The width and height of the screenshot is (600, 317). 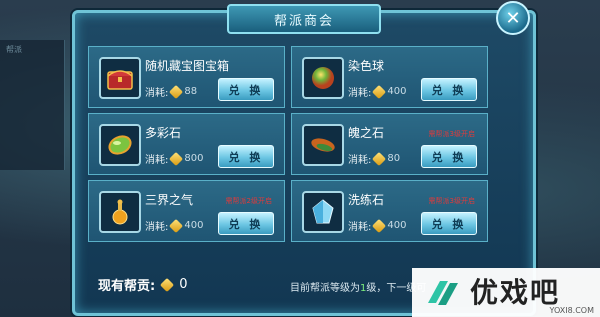 What do you see at coordinates (394, 158) in the screenshot?
I see `cost-value: 80` at bounding box center [394, 158].